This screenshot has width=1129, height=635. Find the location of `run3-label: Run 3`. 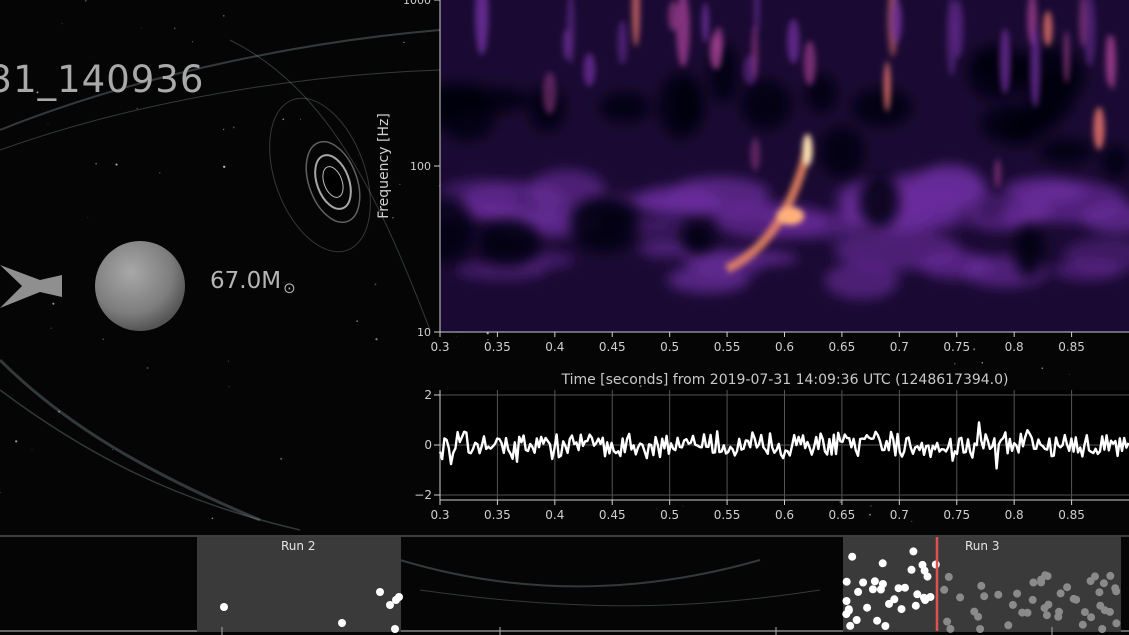

run3-label: Run 3 is located at coordinates (982, 546).